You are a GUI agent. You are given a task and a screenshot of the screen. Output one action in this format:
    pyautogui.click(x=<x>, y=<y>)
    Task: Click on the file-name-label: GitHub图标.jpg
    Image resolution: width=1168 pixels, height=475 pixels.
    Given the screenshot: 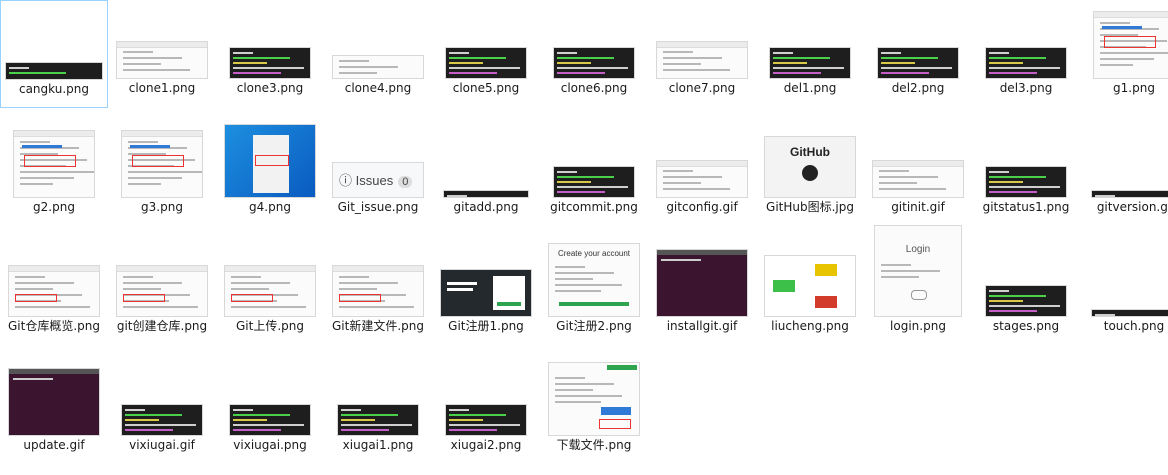 What is the action you would take?
    pyautogui.click(x=810, y=207)
    